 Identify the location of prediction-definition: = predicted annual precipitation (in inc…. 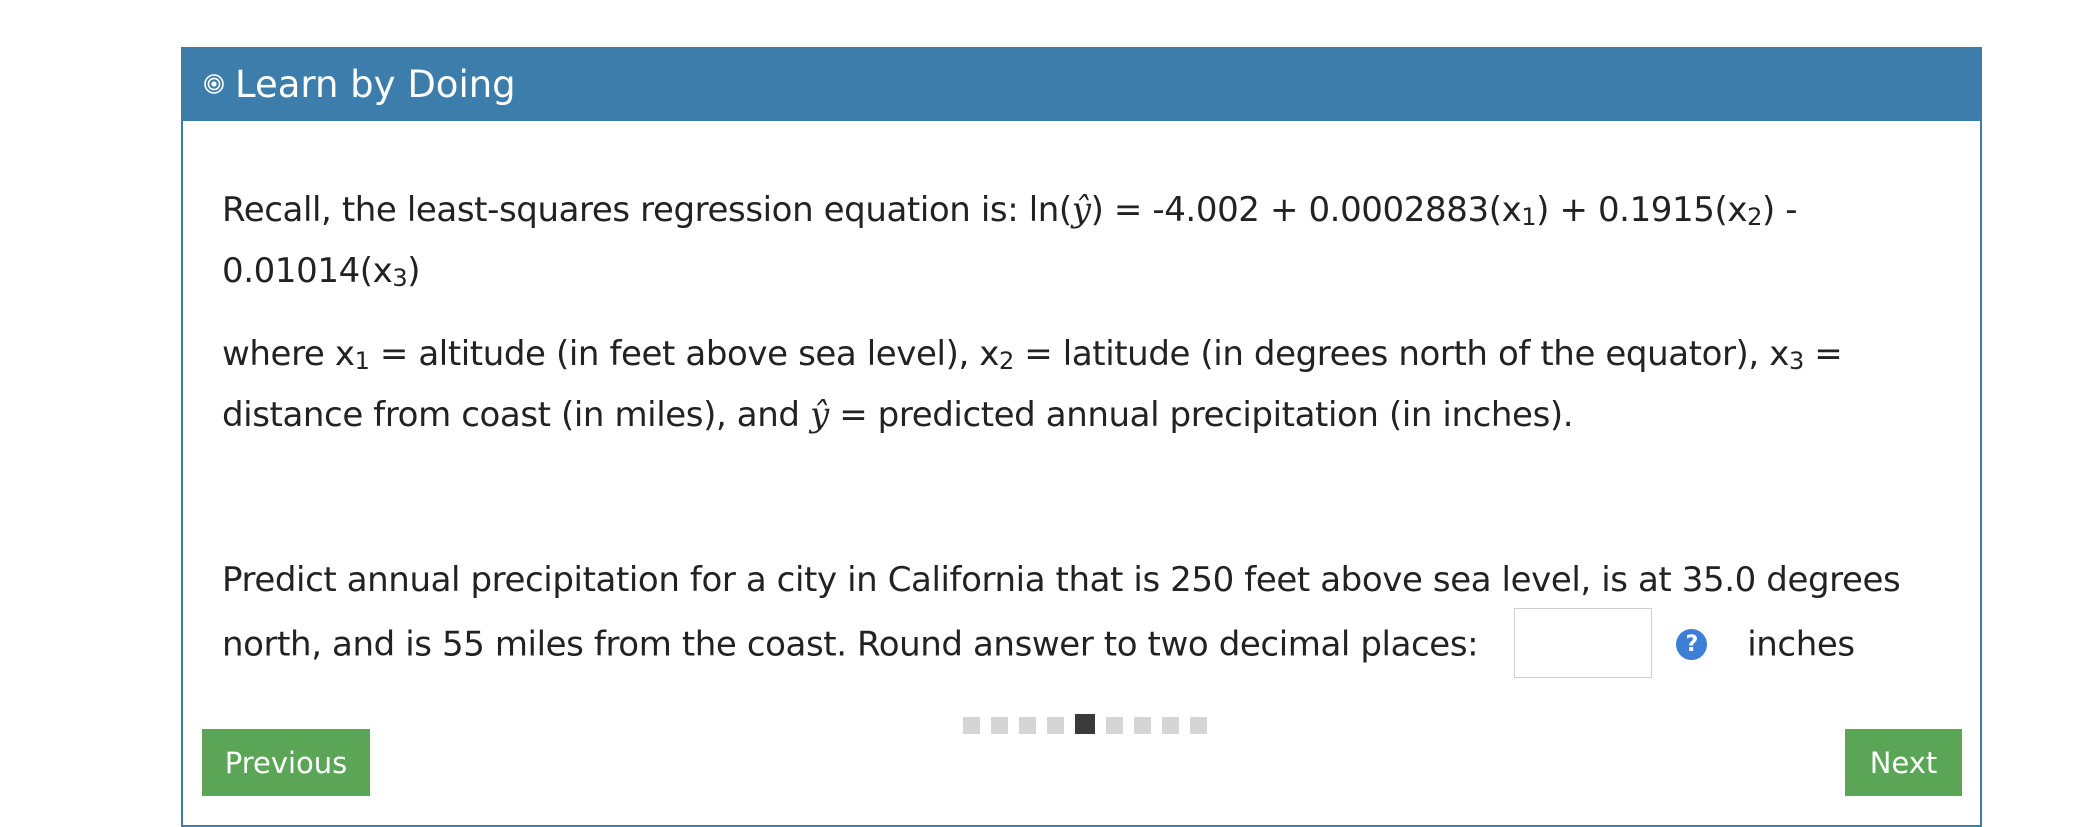
(1201, 415).